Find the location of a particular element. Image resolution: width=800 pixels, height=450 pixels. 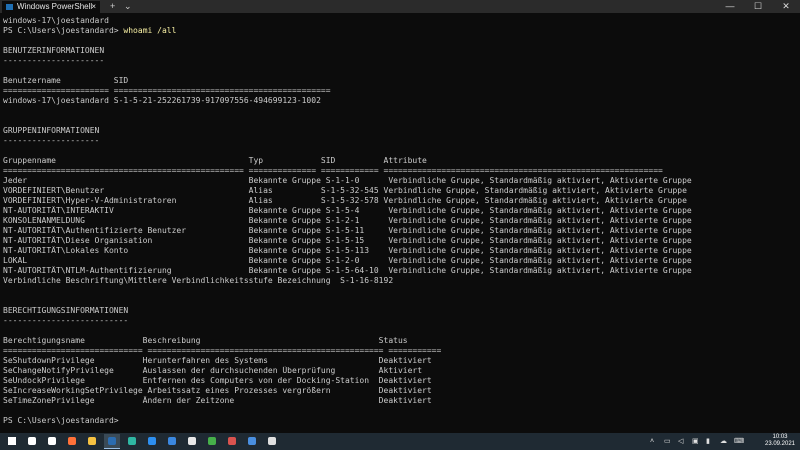

sharex-icon is located at coordinates (192, 441).